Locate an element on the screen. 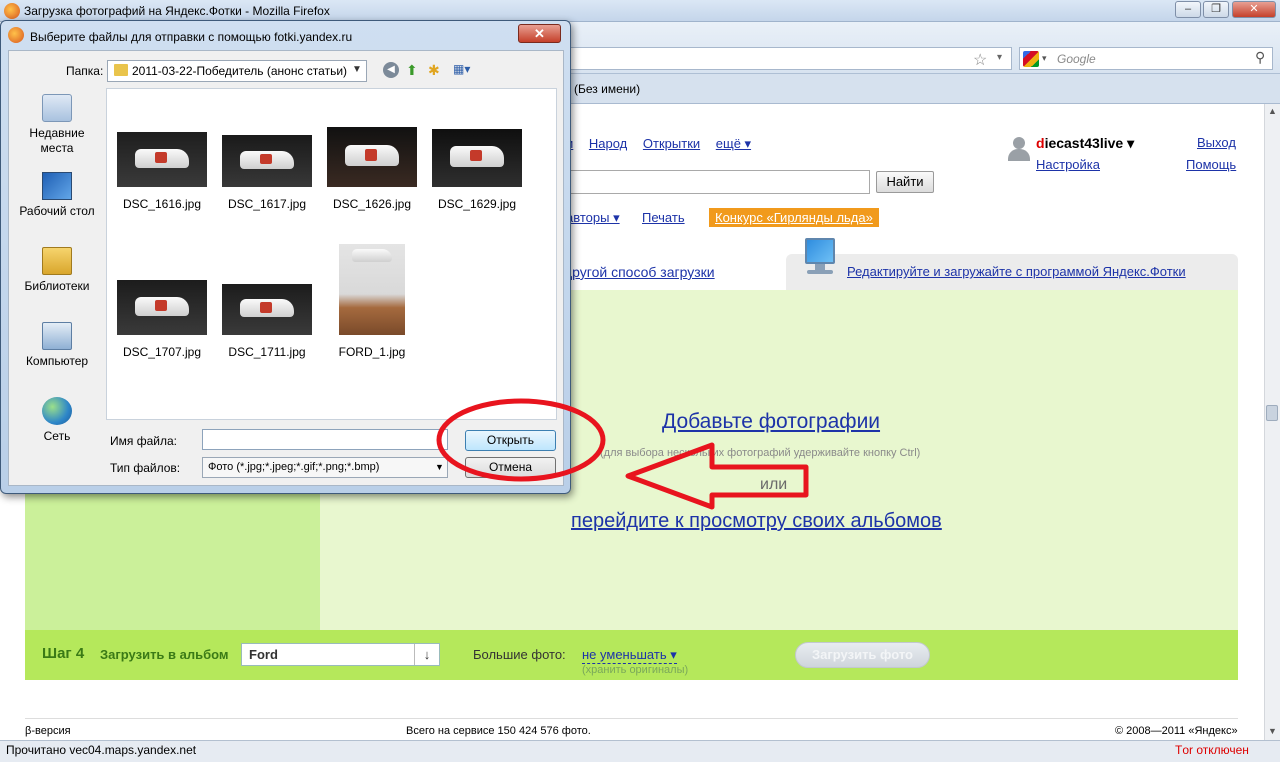 This screenshot has width=1280, height=762. search-icon: ⚲ is located at coordinates (1260, 57).